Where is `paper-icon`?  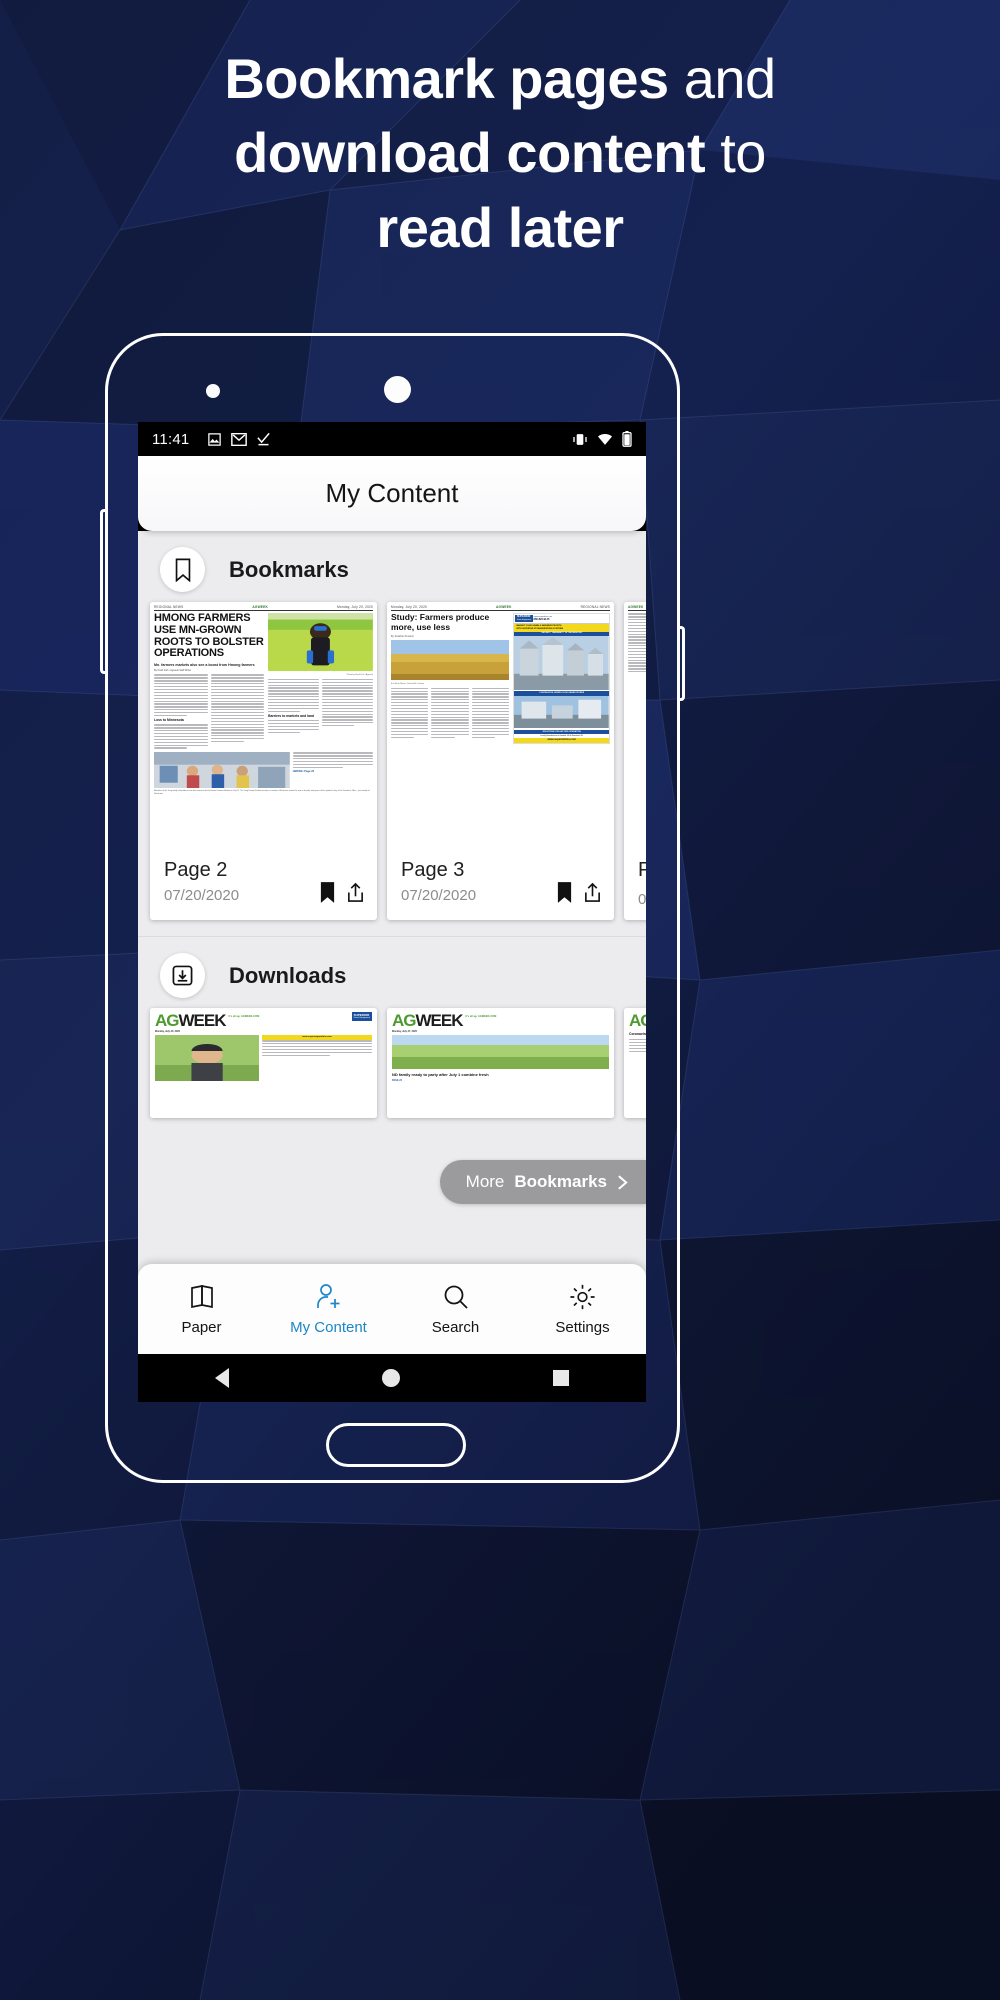
paper-icon is located at coordinates (201, 1296).